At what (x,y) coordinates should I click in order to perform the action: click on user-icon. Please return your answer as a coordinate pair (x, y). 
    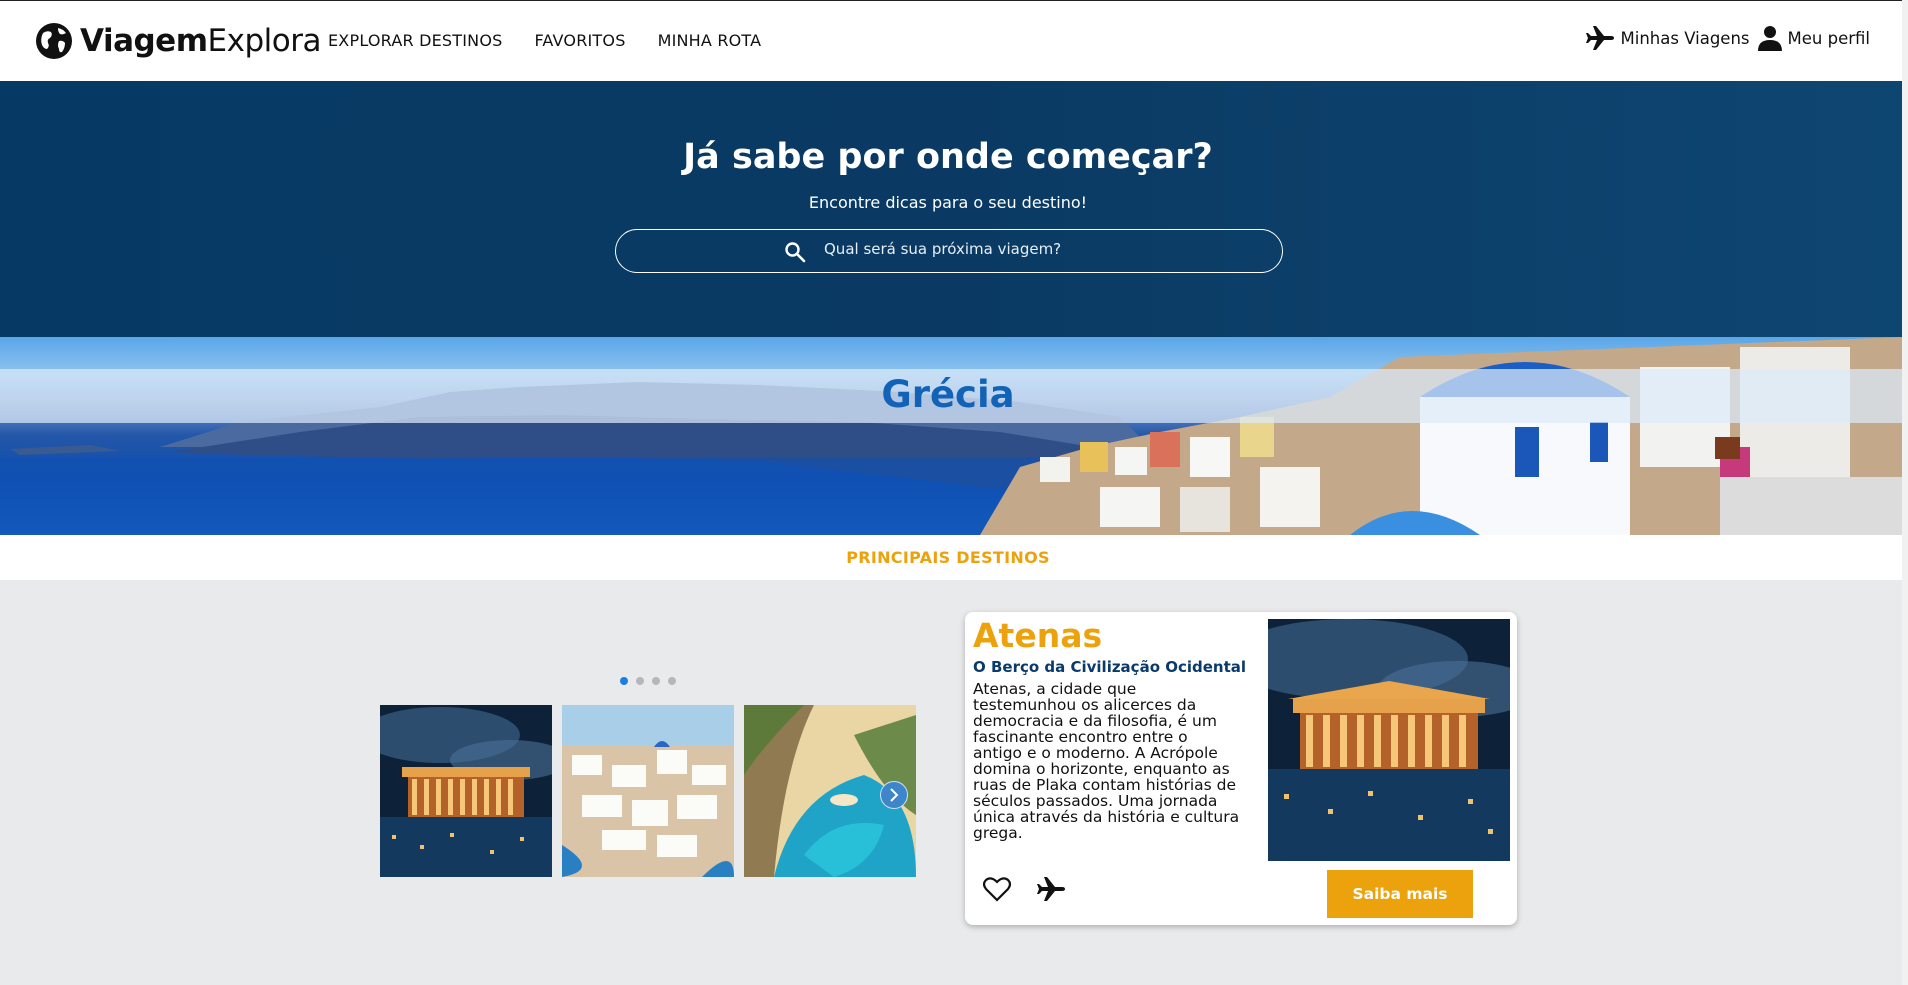
    Looking at the image, I should click on (1769, 38).